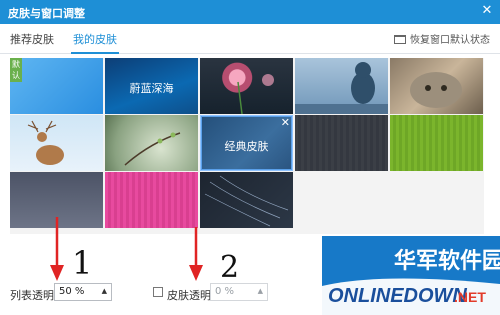 Image resolution: width=500 pixels, height=315 pixels. I want to click on list-opacity-spinner: 50 % ▲, so click(83, 292).